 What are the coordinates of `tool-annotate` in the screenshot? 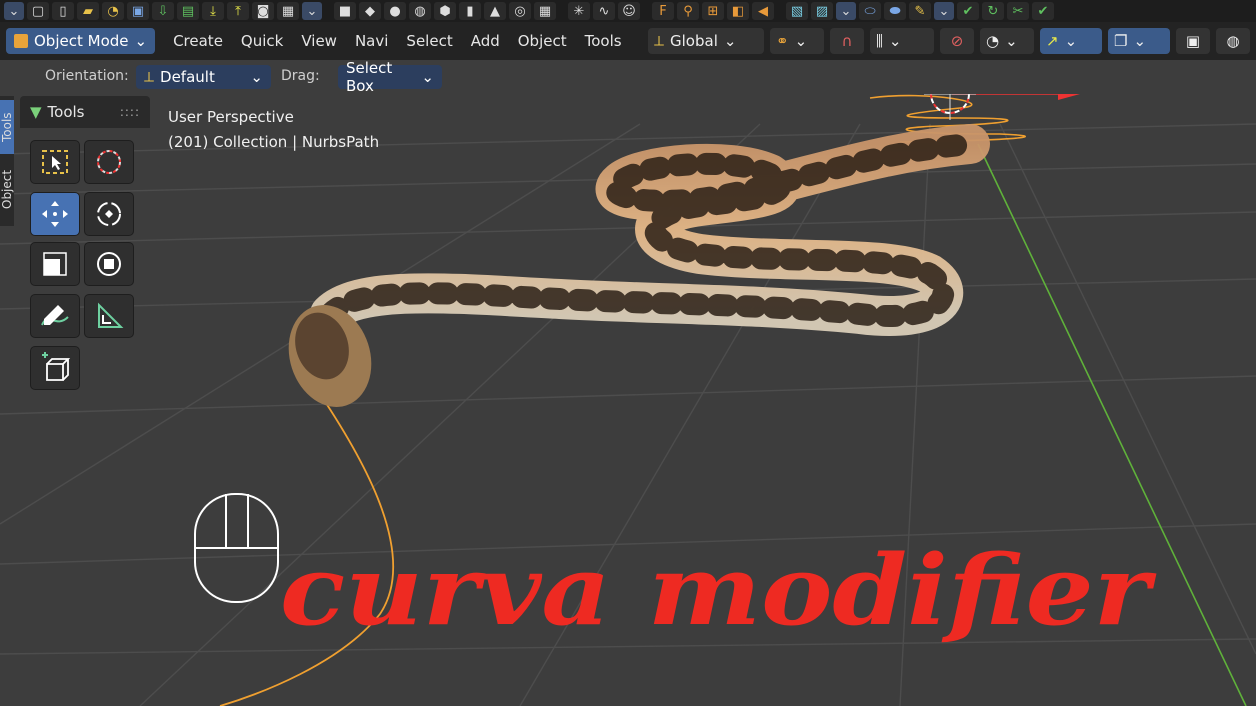 It's located at (55, 316).